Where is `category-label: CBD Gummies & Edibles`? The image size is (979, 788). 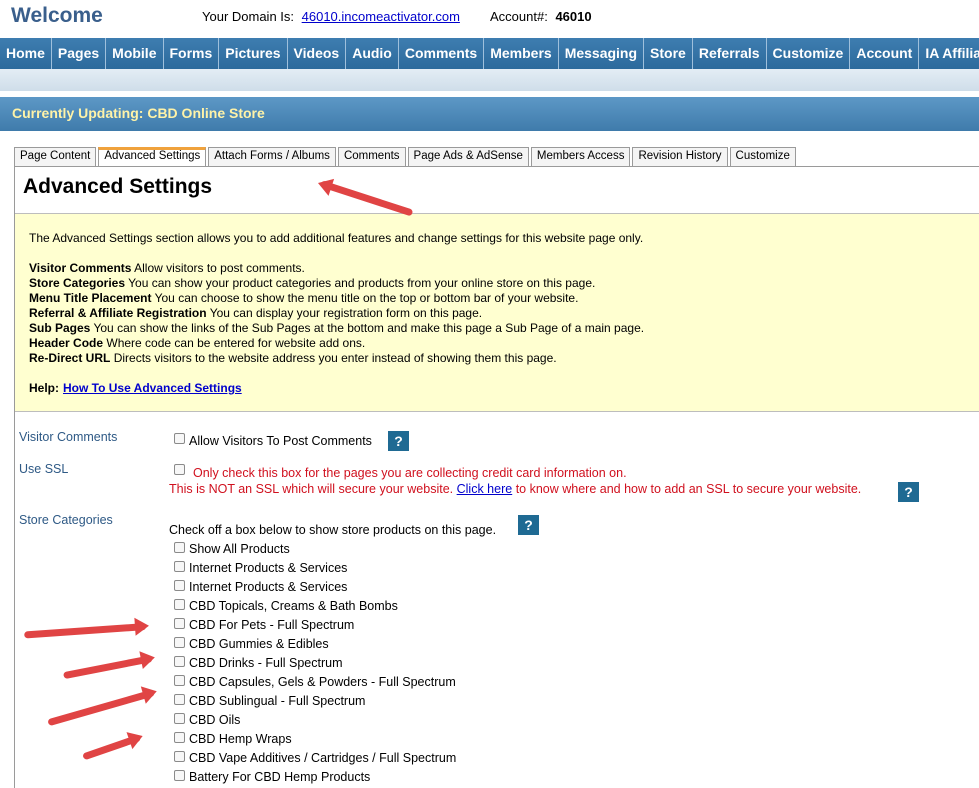 category-label: CBD Gummies & Edibles is located at coordinates (259, 644).